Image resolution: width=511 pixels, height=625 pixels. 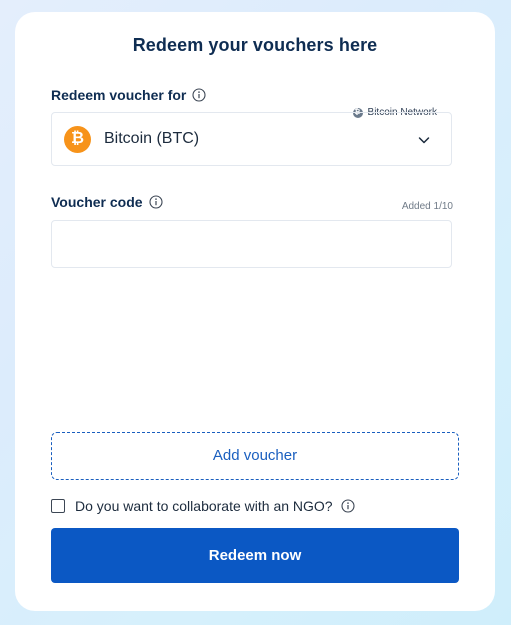 What do you see at coordinates (77, 139) in the screenshot?
I see `bitcoin-icon: ₿` at bounding box center [77, 139].